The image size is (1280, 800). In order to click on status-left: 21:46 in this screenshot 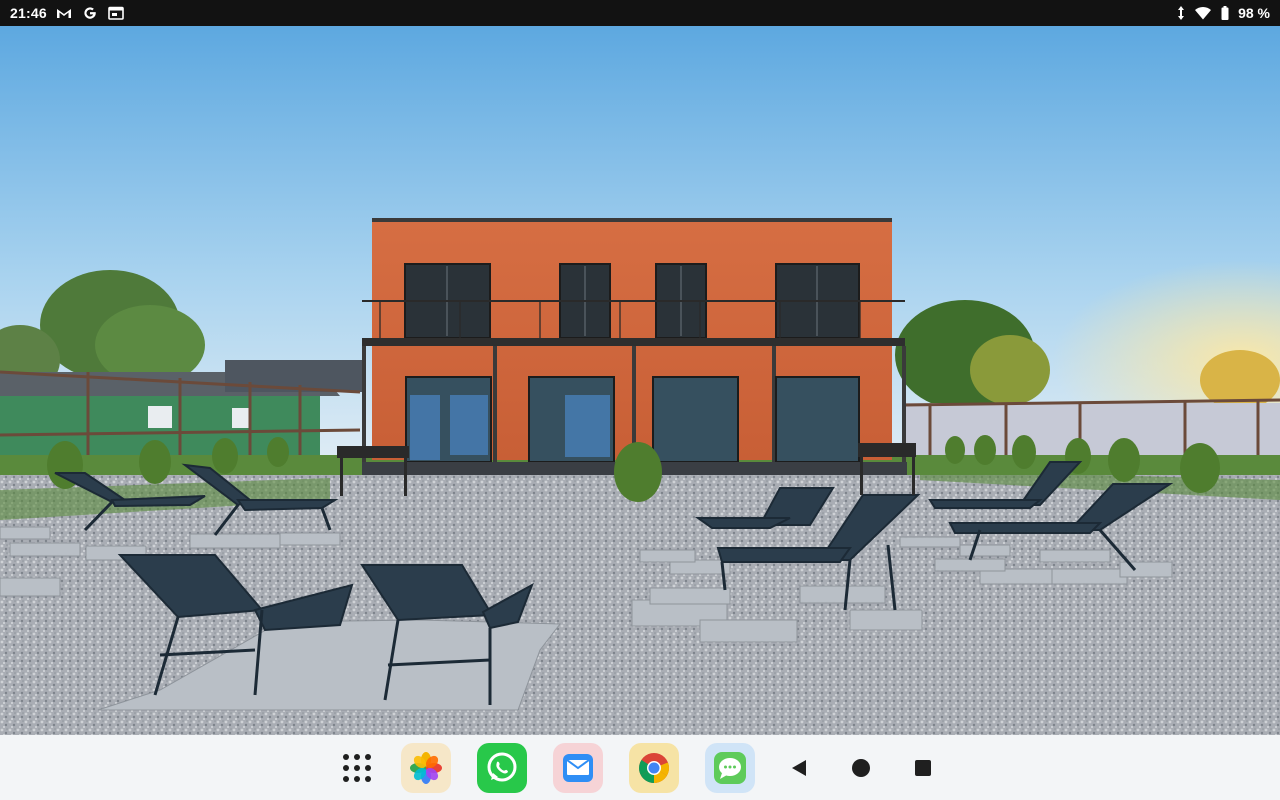, I will do `click(67, 13)`.